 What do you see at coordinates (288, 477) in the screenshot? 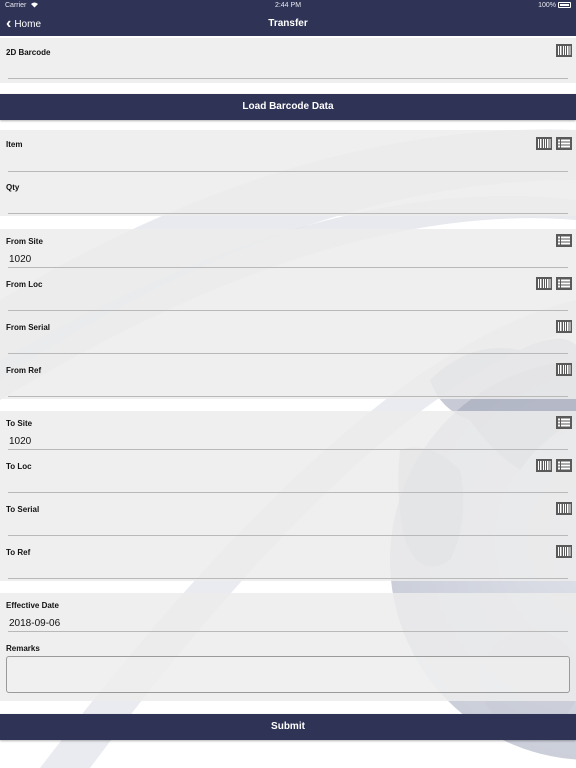
I see `to-loc-field: To Loc` at bounding box center [288, 477].